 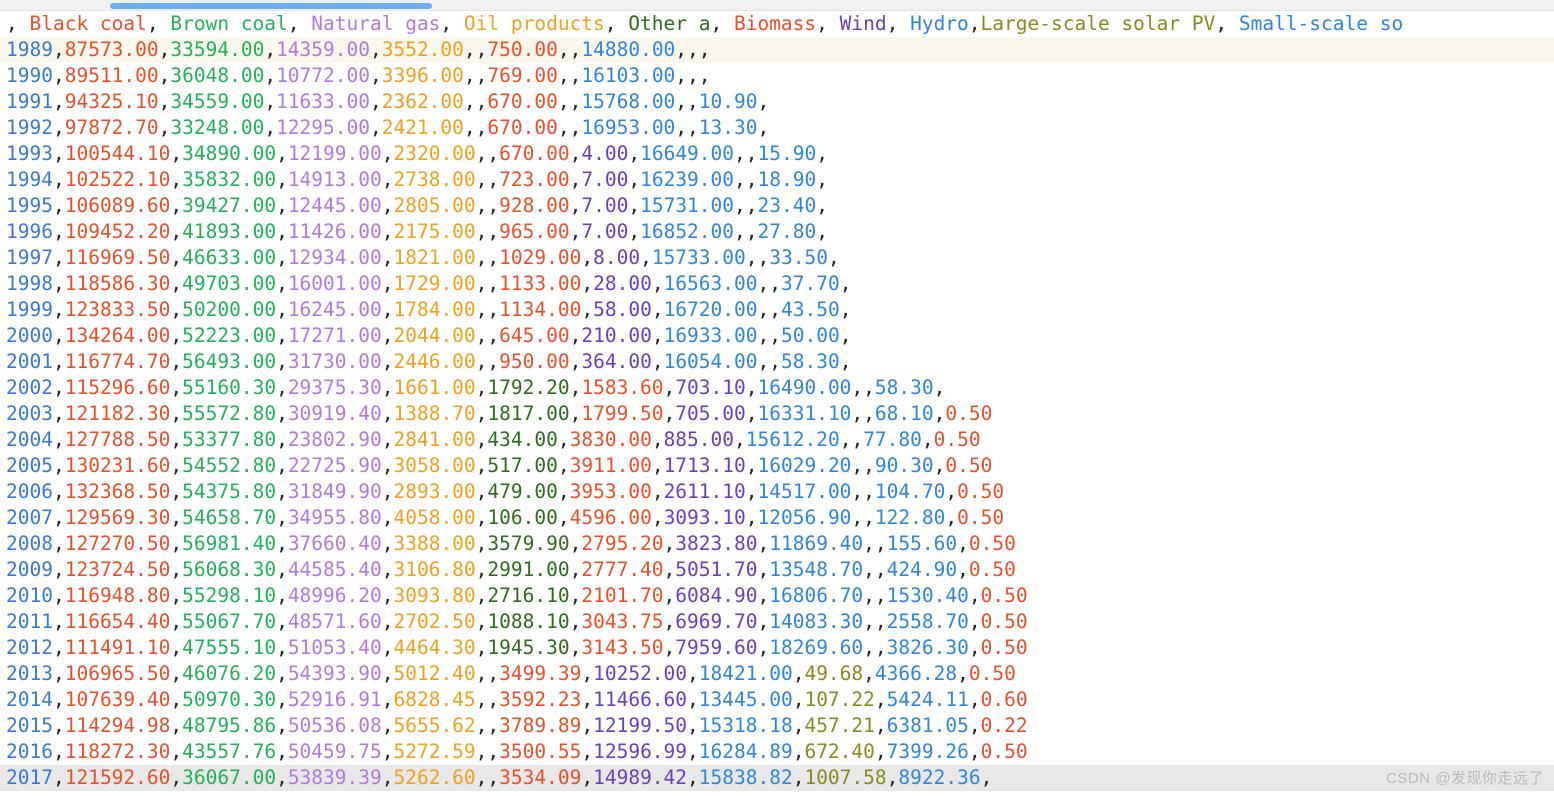 What do you see at coordinates (271, 6) in the screenshot?
I see `horizontal-scrollbar-thumb` at bounding box center [271, 6].